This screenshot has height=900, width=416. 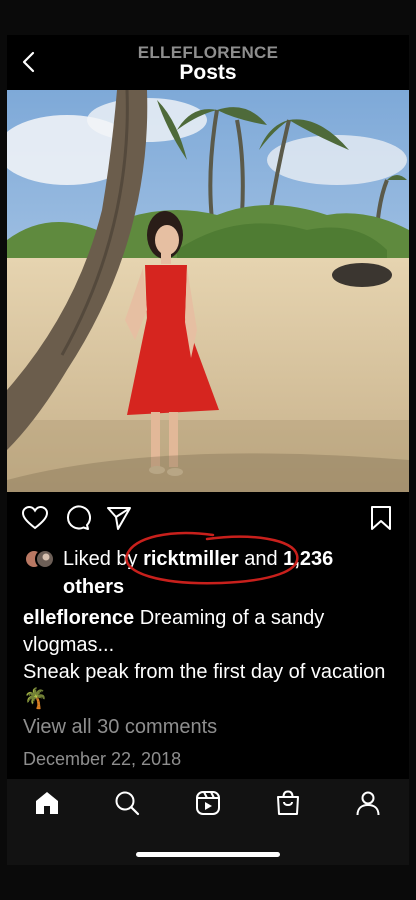 I want to click on likes-summary: Liked by ricktmiller and 1,236 others, so click(x=211, y=568).